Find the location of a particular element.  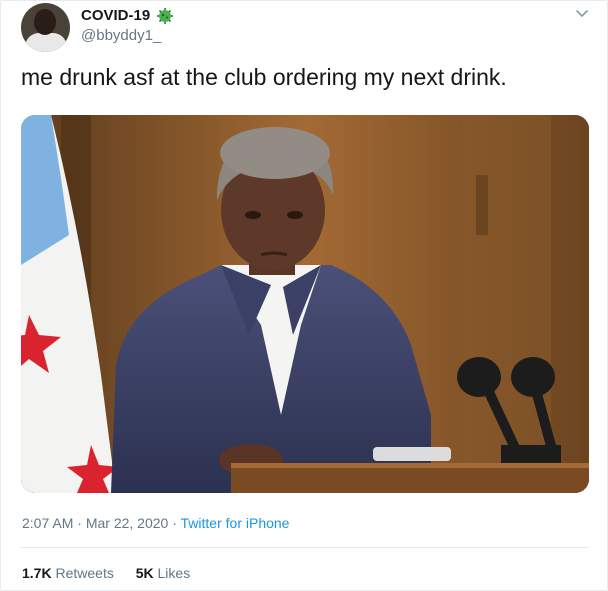

divider is located at coordinates (305, 547).